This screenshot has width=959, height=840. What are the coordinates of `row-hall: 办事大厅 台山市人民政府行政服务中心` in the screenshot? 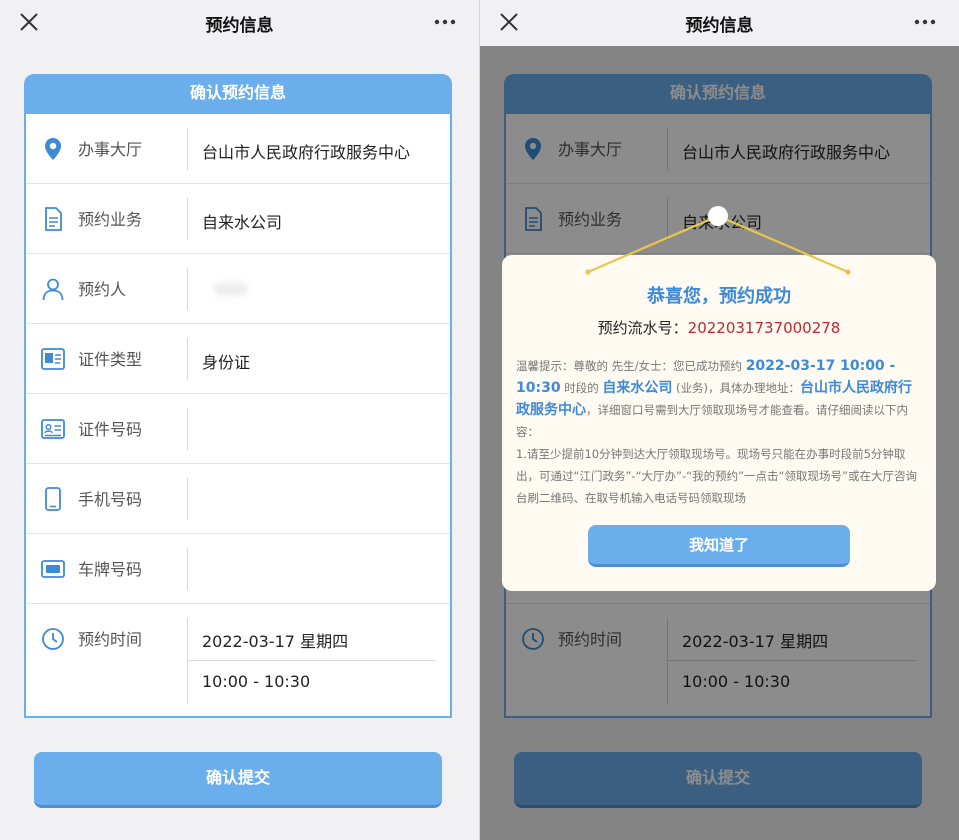 It's located at (238, 149).